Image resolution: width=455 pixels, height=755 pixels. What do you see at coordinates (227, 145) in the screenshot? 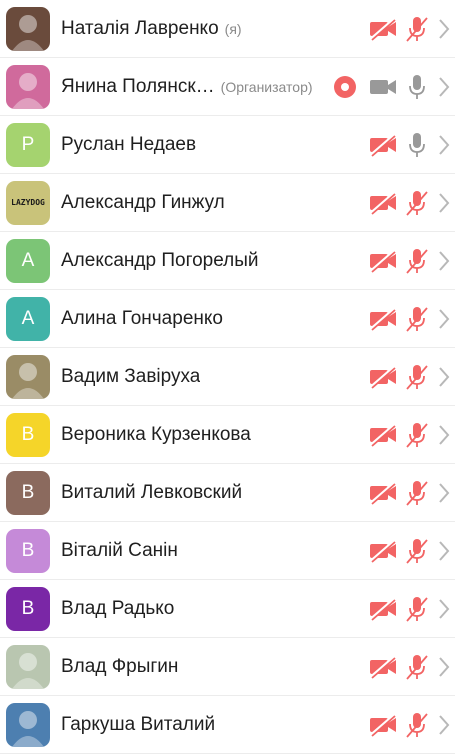
I see `participant-row: Р Руслан Недаев` at bounding box center [227, 145].